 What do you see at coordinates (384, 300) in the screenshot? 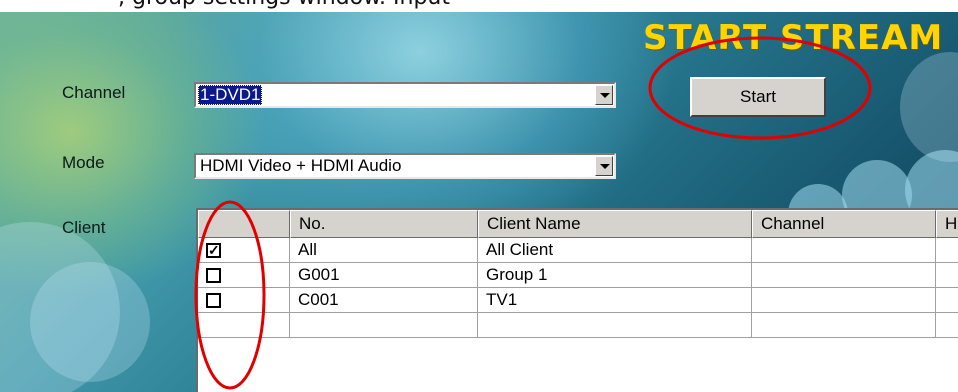
I see `row-no: C001` at bounding box center [384, 300].